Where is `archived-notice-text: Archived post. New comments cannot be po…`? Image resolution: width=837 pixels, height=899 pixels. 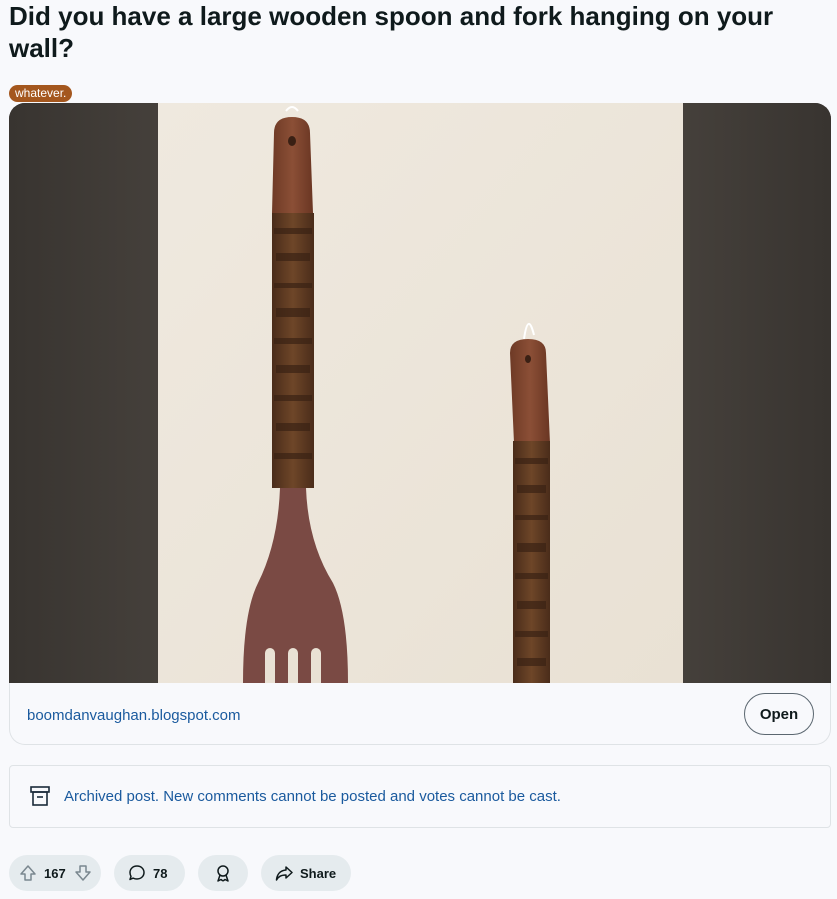
archived-notice-text: Archived post. New comments cannot be po… is located at coordinates (312, 796).